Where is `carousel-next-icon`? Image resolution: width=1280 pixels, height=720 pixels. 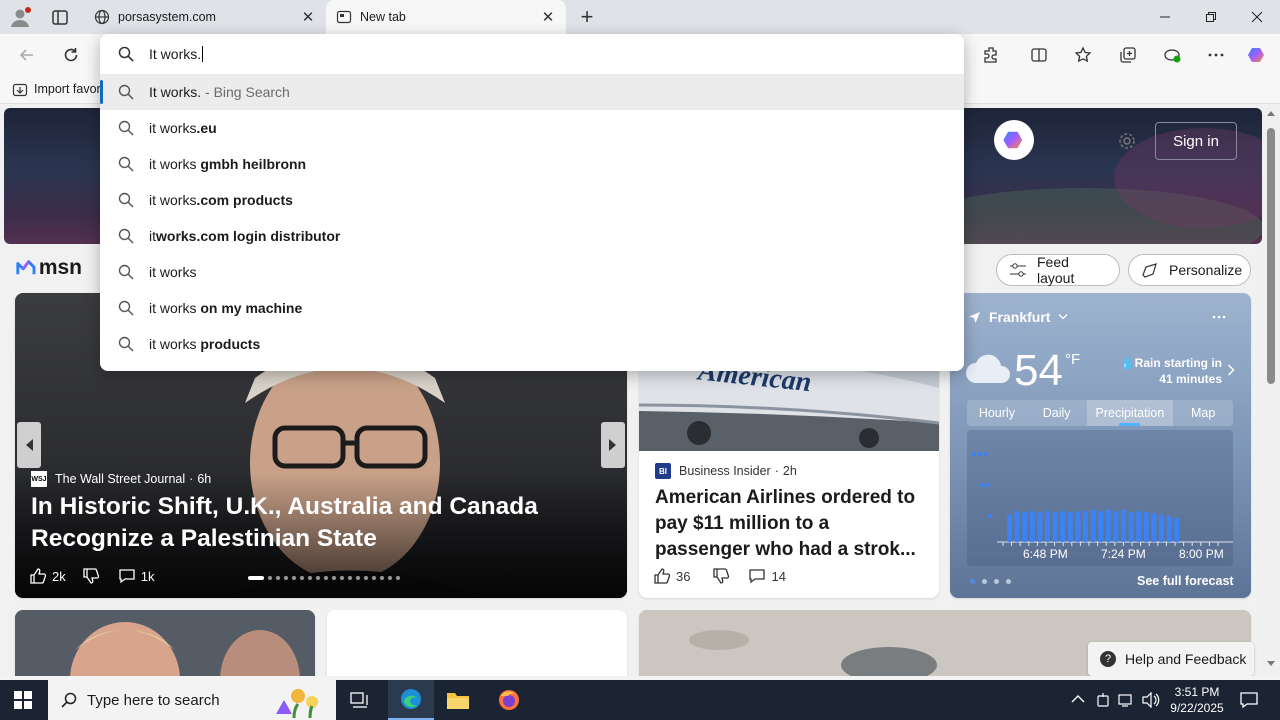
carousel-next-icon is located at coordinates (613, 445).